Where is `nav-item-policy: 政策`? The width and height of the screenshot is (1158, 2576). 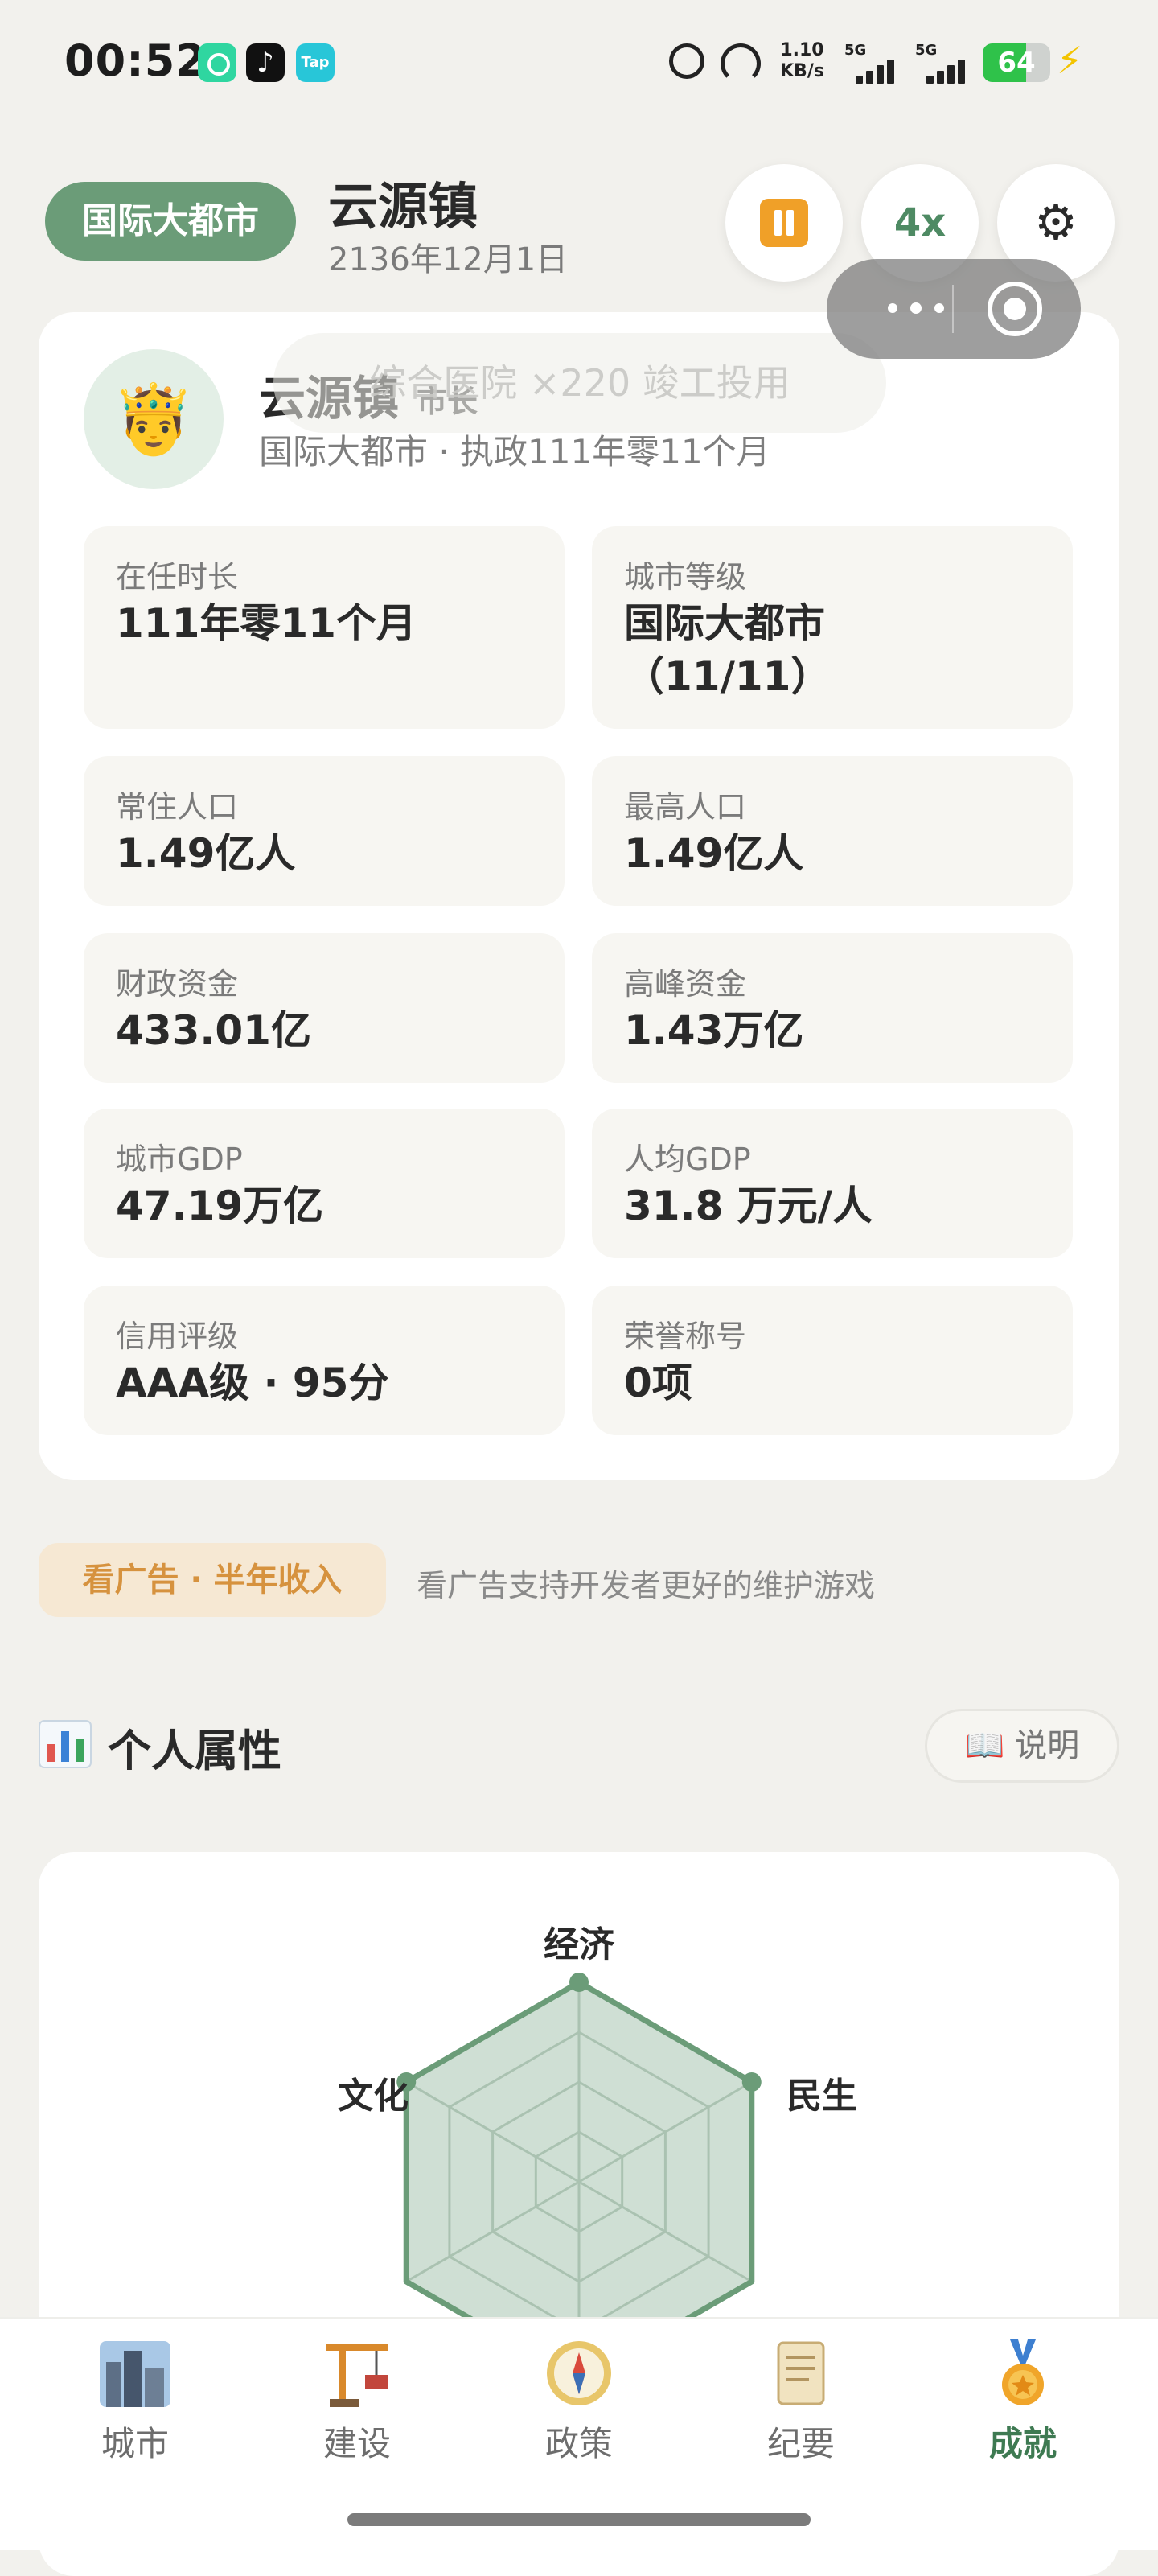
nav-item-policy: 政策 is located at coordinates (579, 2400).